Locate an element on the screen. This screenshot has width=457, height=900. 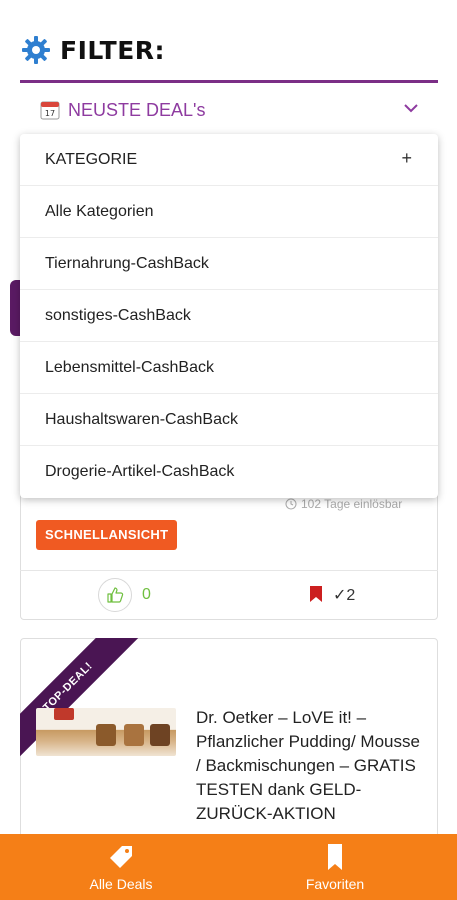
category-option: sonstiges-CashBack is located at coordinates (229, 316).